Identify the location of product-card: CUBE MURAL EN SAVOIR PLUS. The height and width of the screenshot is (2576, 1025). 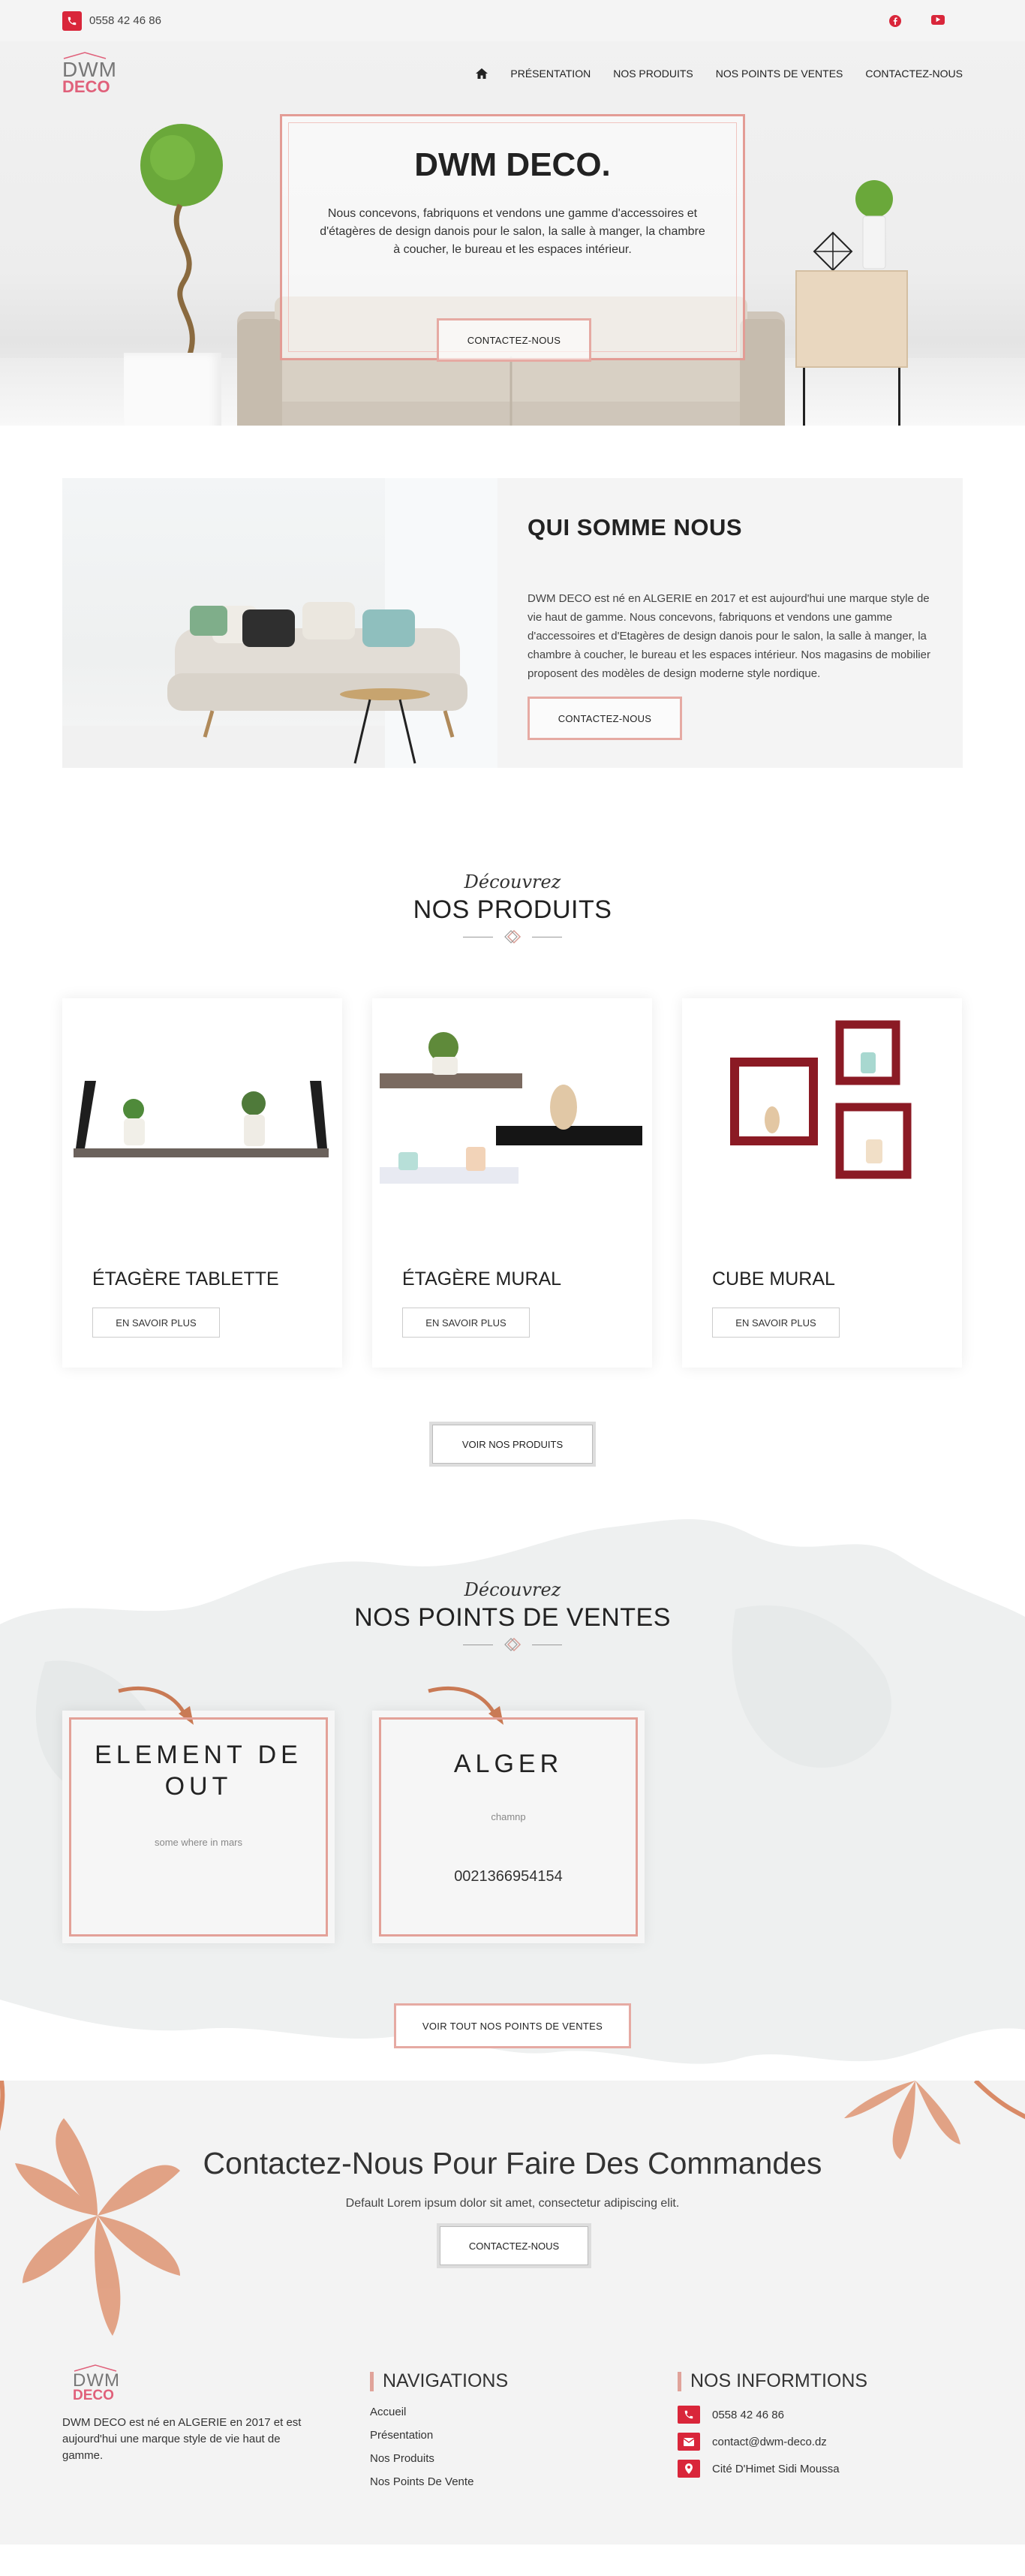
(822, 1183).